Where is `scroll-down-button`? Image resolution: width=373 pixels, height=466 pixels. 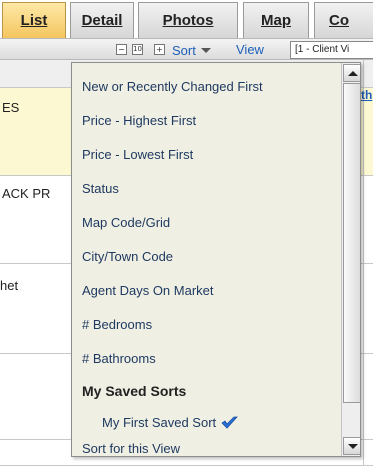
scroll-down-button is located at coordinates (351, 446).